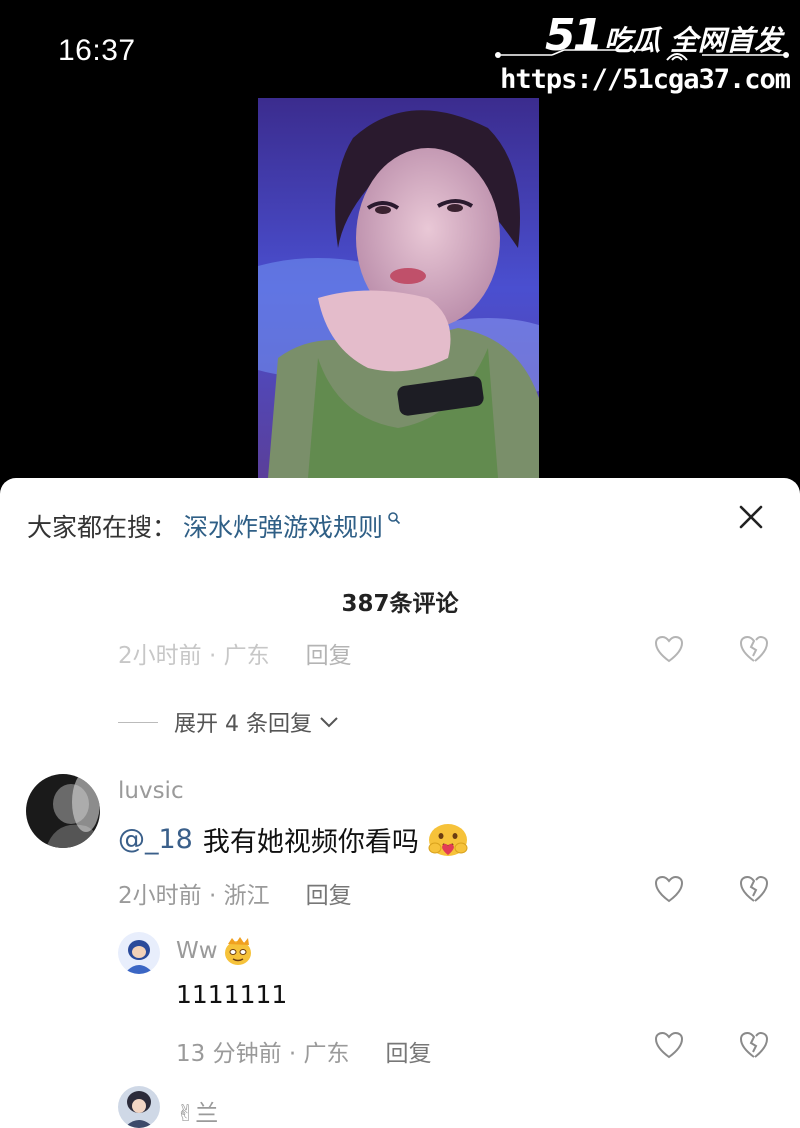 This screenshot has width=800, height=1128. What do you see at coordinates (102, 527) in the screenshot?
I see `search-prefix: 大家都在搜：` at bounding box center [102, 527].